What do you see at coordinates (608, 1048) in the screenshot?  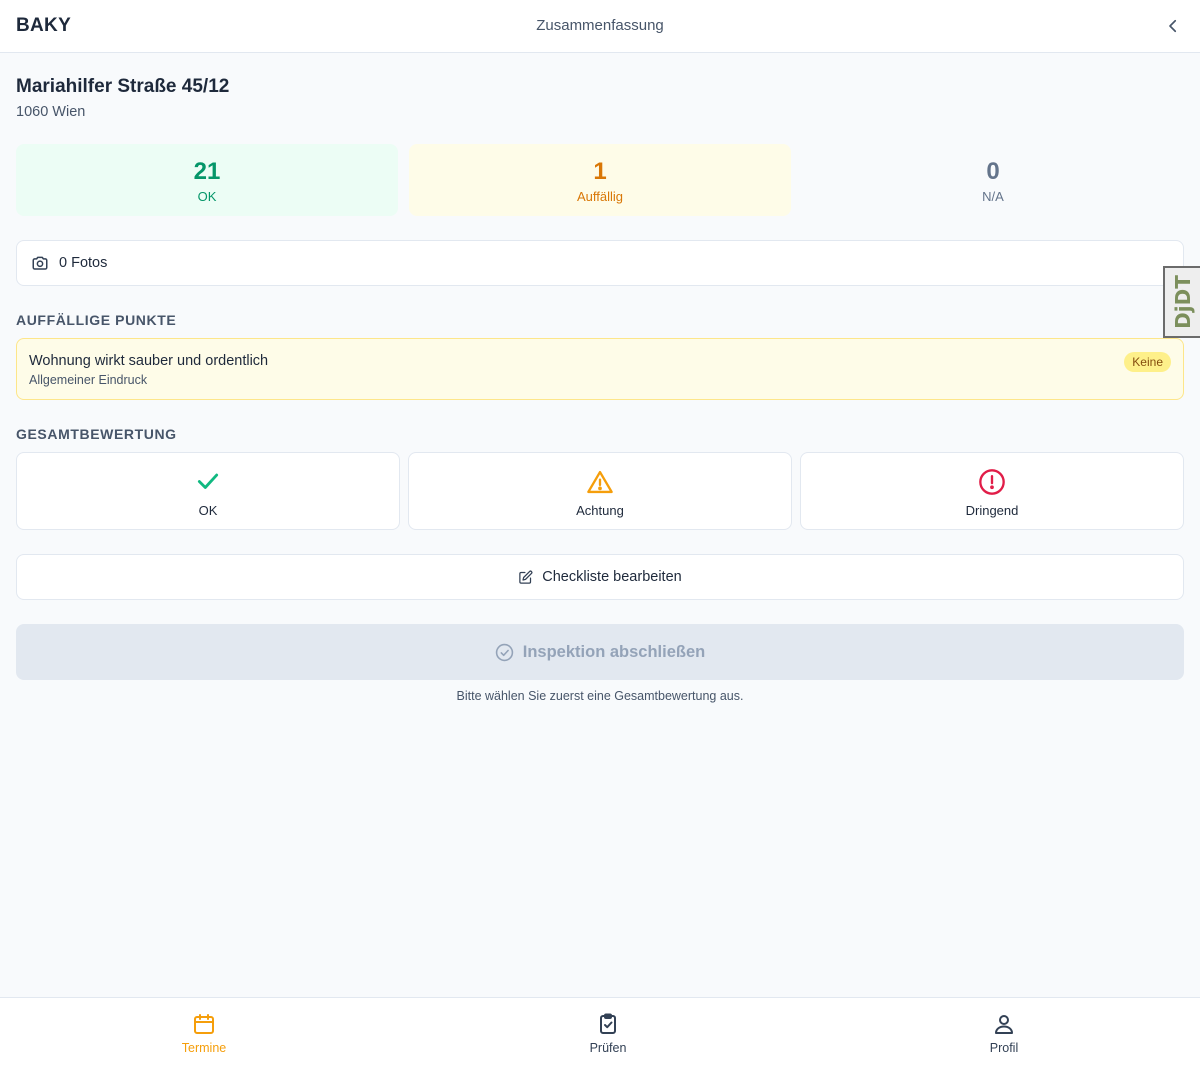 I see `nav-pruefen-label: Prüfen` at bounding box center [608, 1048].